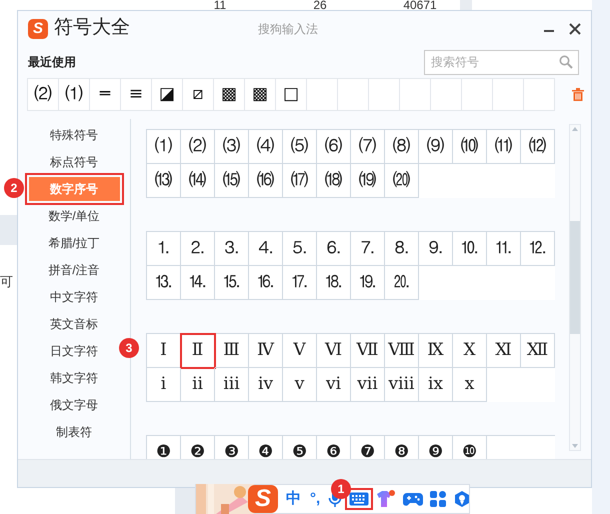 The width and height of the screenshot is (610, 514). What do you see at coordinates (438, 499) in the screenshot?
I see `apps-icon` at bounding box center [438, 499].